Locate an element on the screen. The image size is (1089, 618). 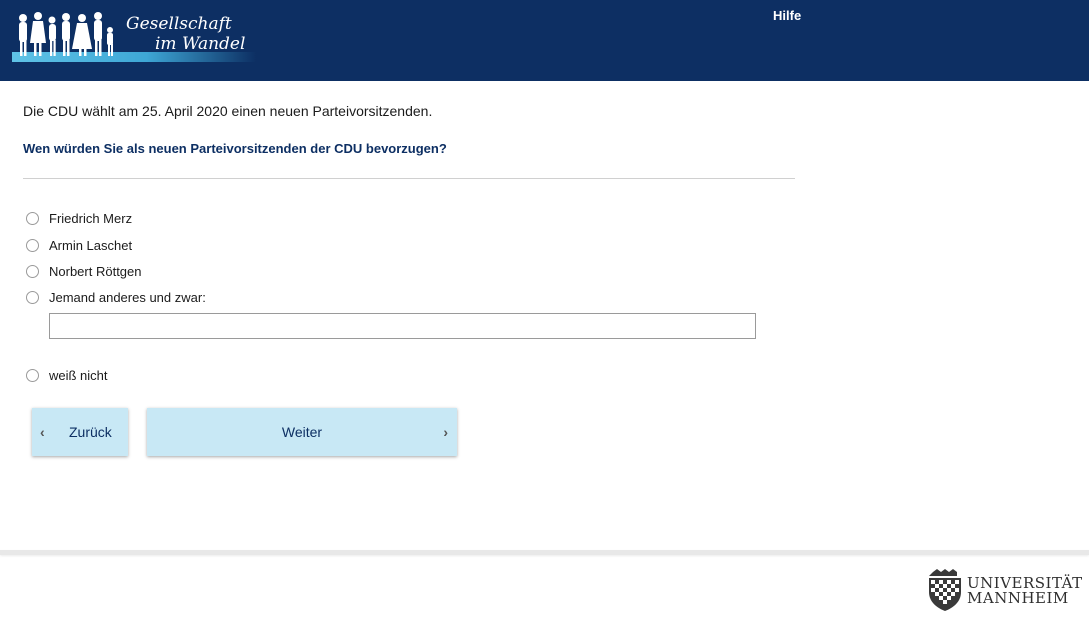
next-button: Weiter › is located at coordinates (302, 432).